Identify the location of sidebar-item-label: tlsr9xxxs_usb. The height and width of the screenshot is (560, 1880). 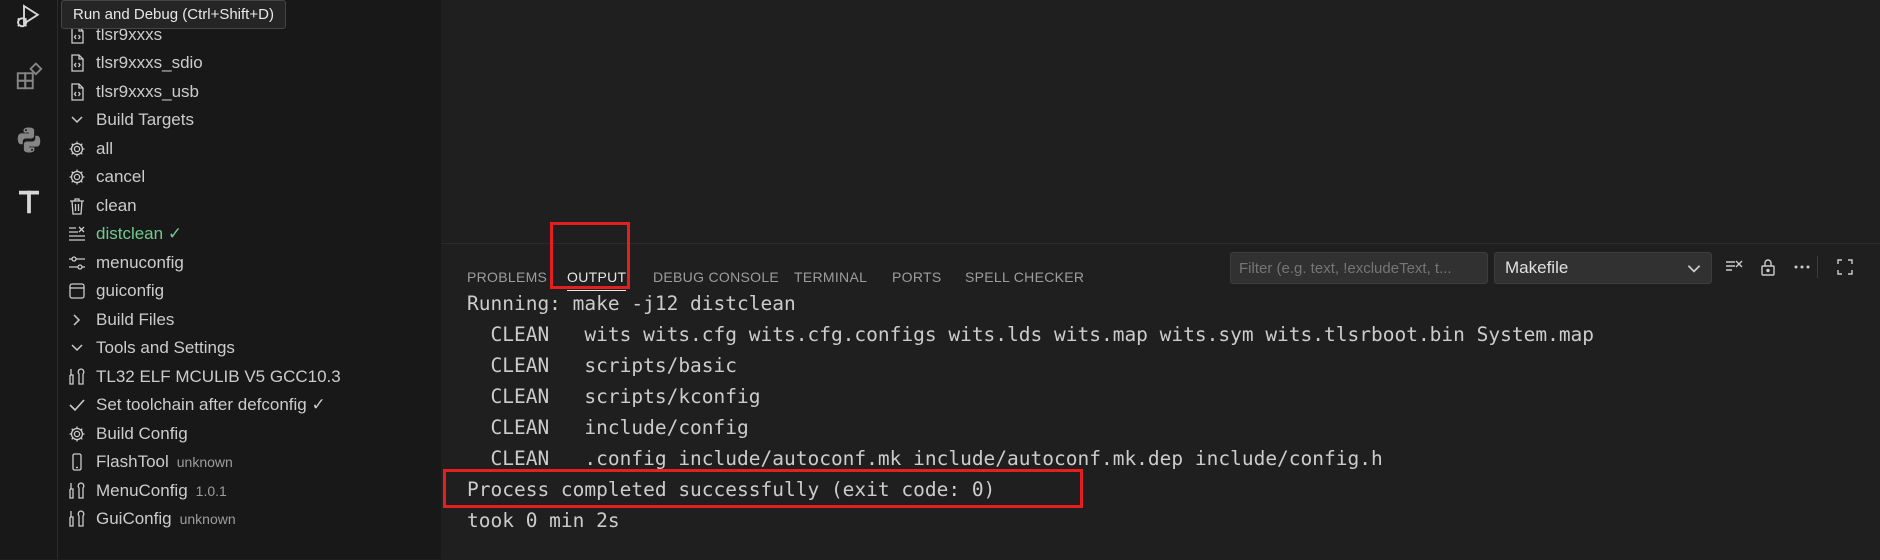
(147, 91).